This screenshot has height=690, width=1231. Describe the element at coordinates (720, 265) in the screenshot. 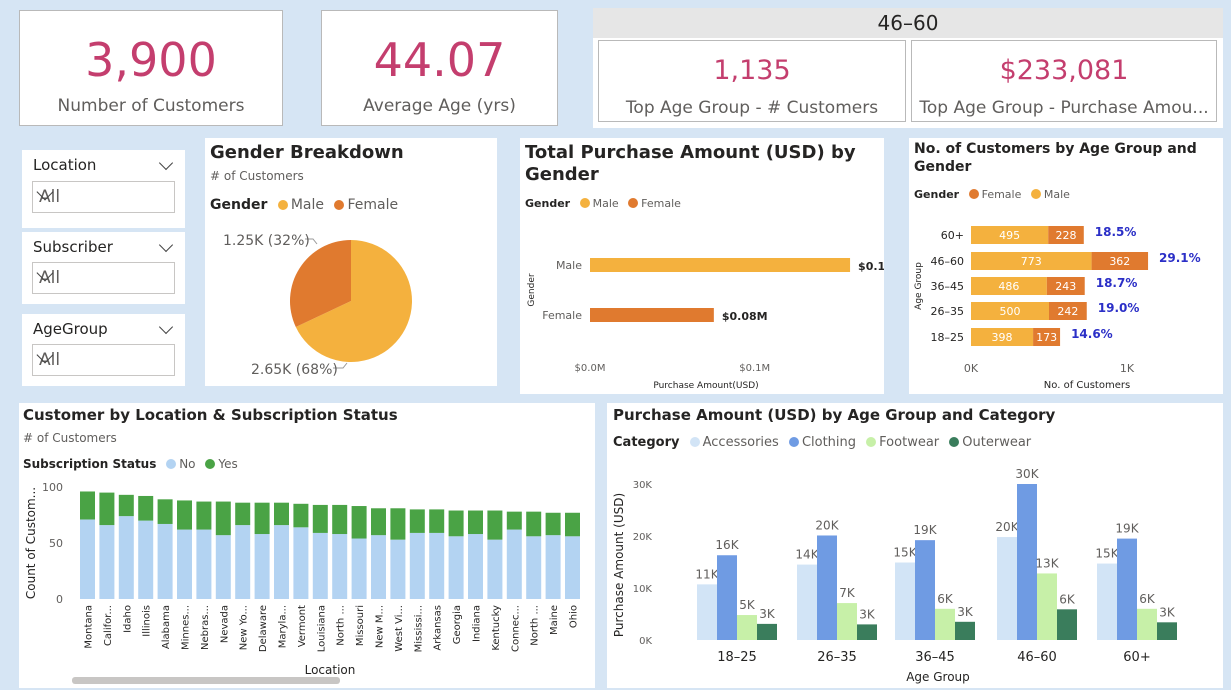

I see `bar-male` at that location.